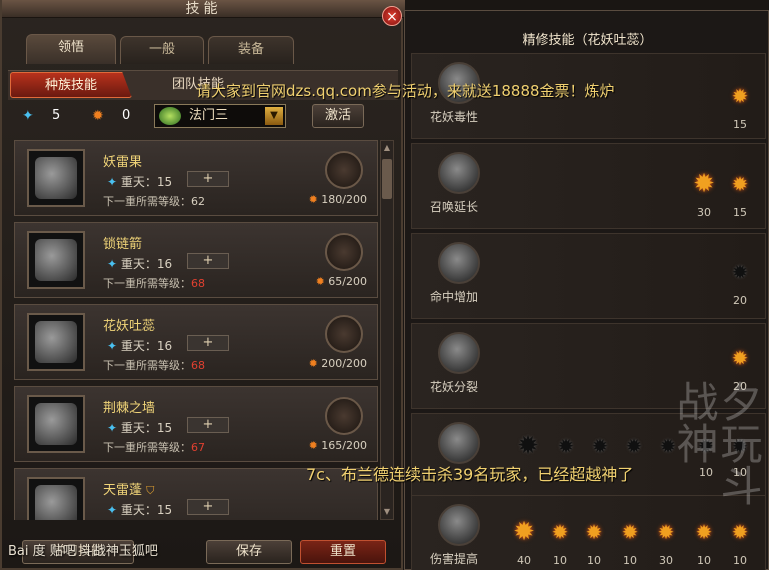 The width and height of the screenshot is (769, 570). What do you see at coordinates (56, 115) in the screenshot?
I see `blue-point-count: 5` at bounding box center [56, 115].